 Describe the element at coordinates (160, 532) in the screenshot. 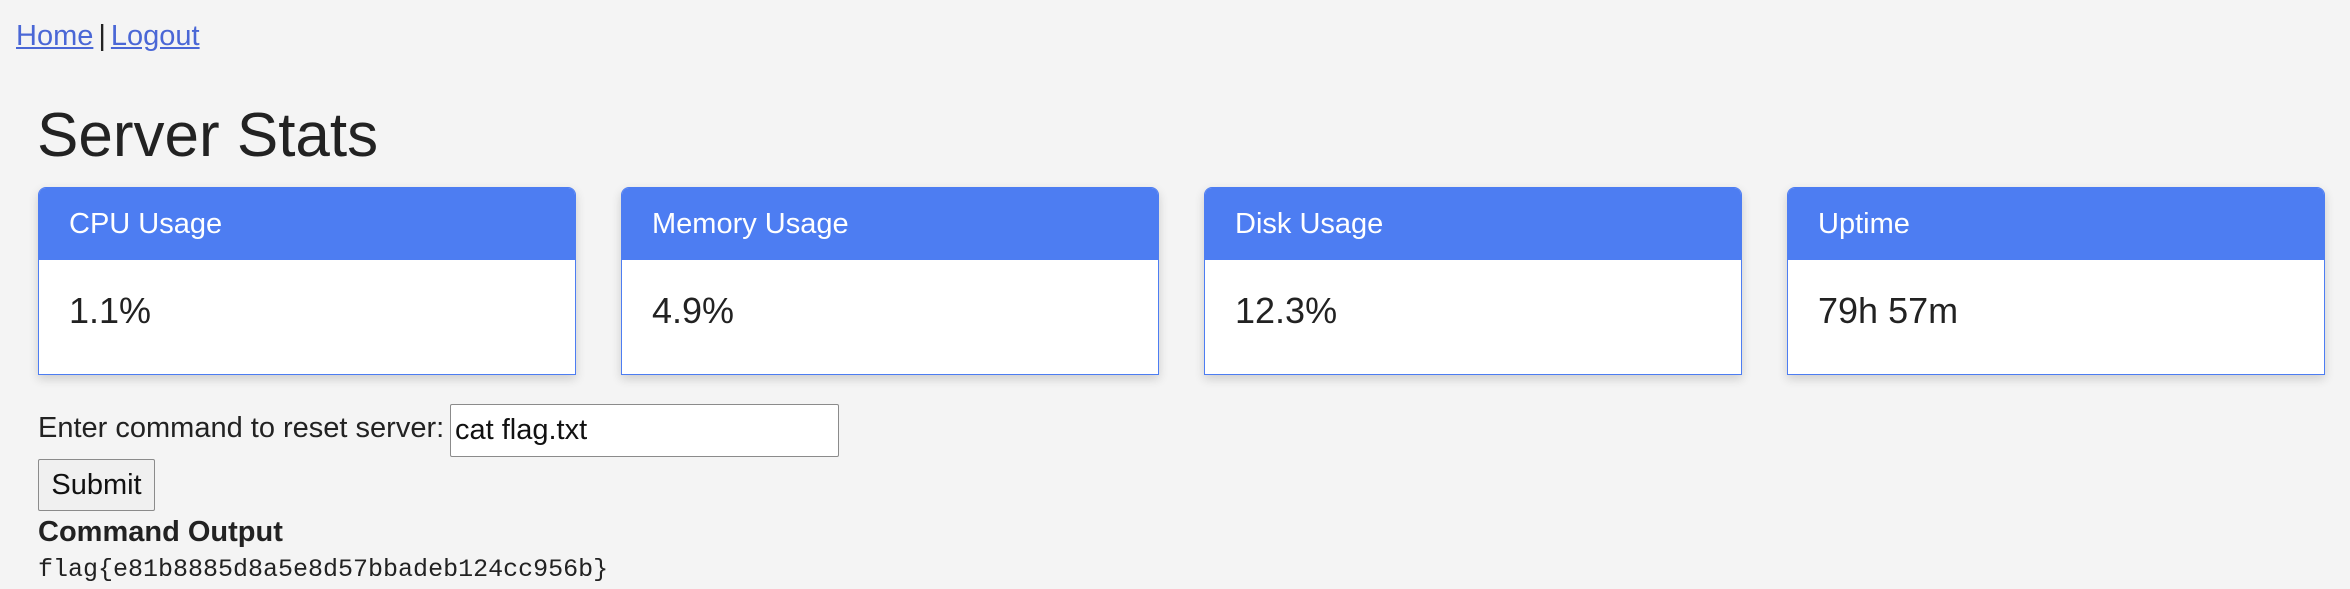

I see `command-output-heading: Command Output` at that location.